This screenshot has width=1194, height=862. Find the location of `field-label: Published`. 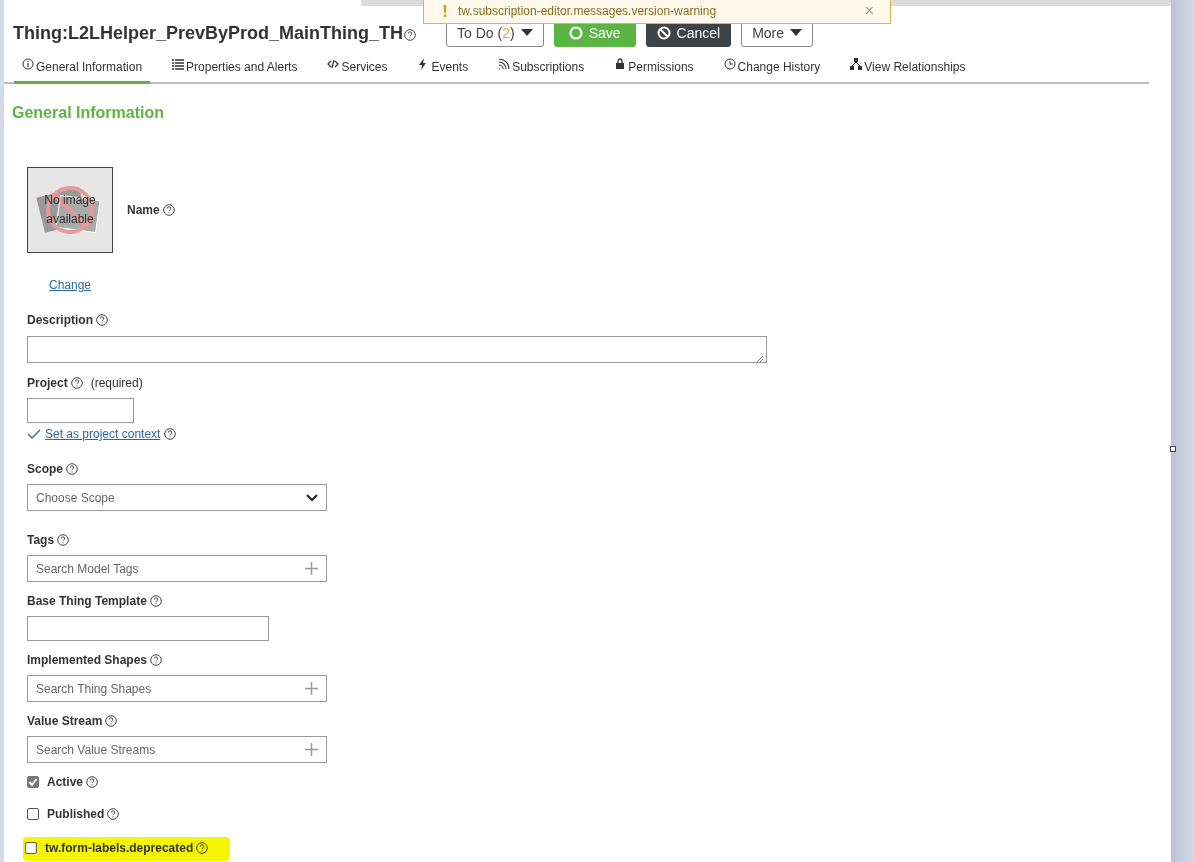

field-label: Published is located at coordinates (76, 814).